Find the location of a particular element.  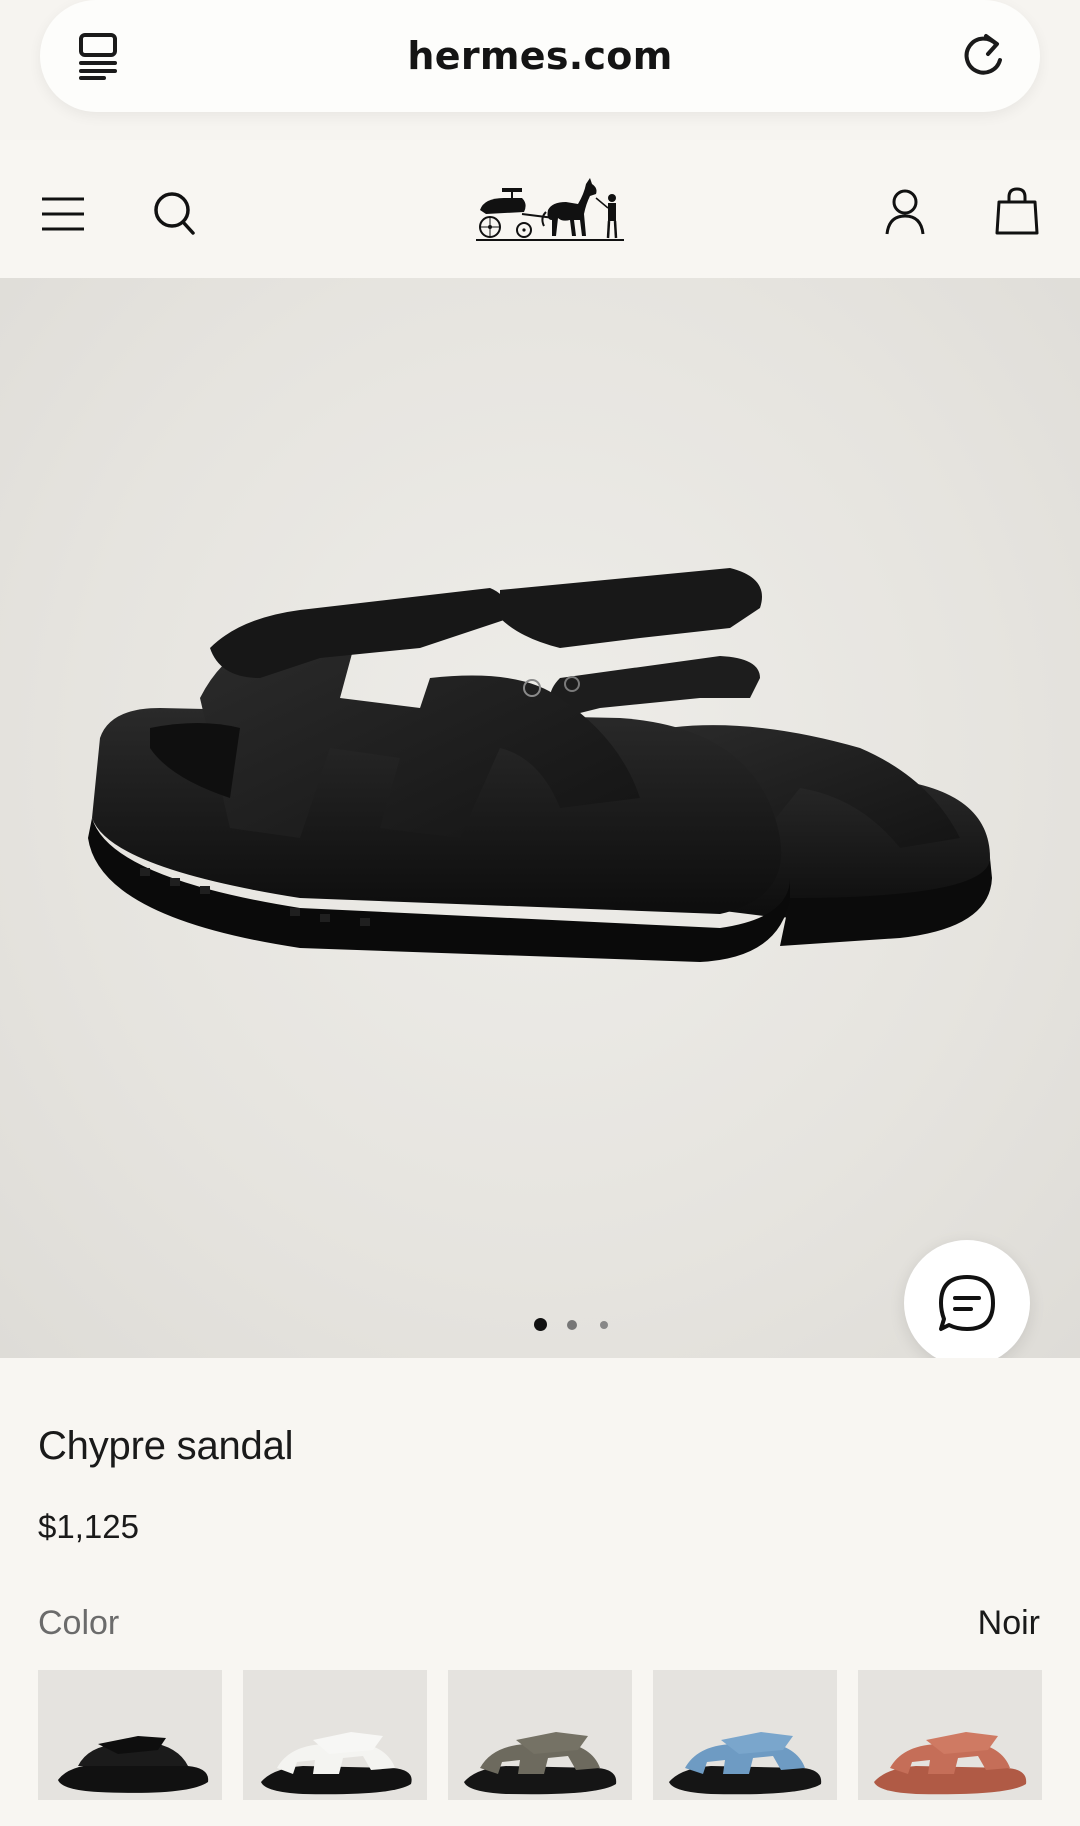

color-swatch-blue is located at coordinates (745, 1735).